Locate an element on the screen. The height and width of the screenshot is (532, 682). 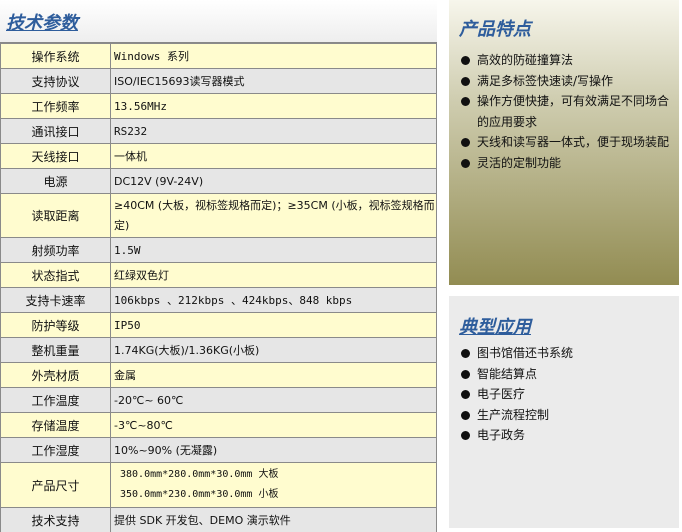
row-value-line: 350.0mm*230.0mm*30.0mm 小板 is located at coordinates (199, 494).